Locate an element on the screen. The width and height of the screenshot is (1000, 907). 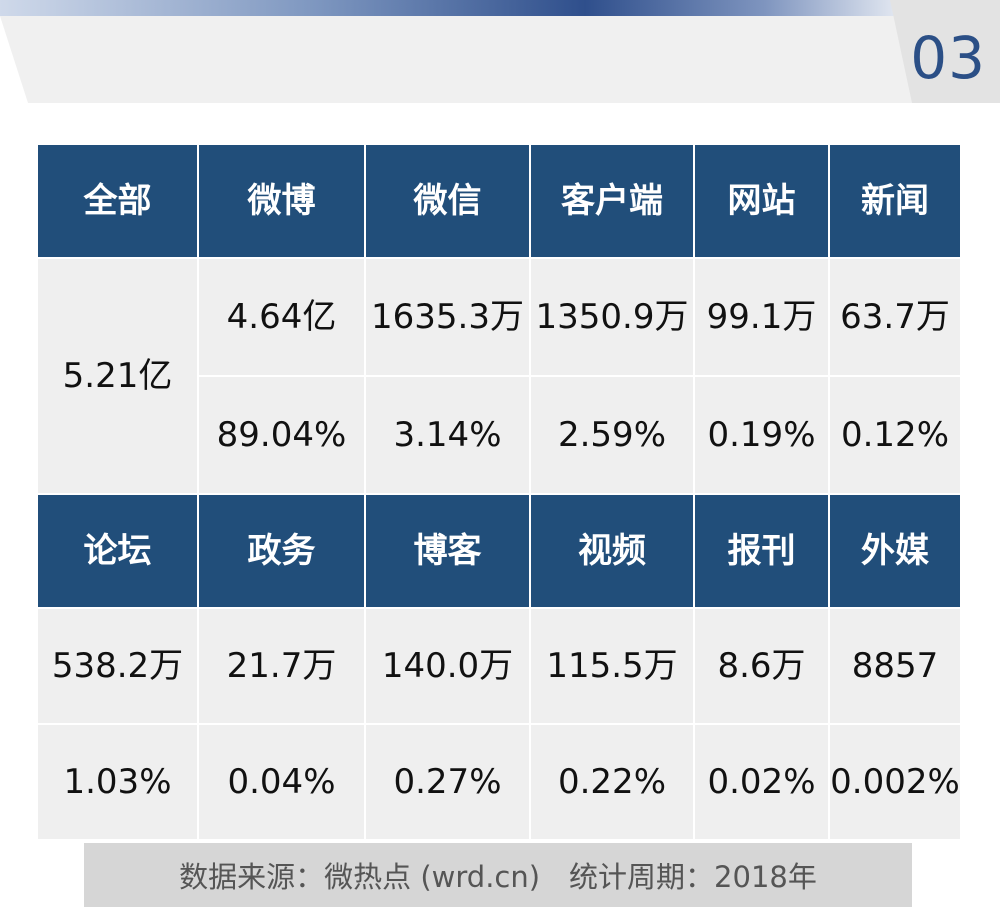
count-cell-client: 1350.9万 is located at coordinates (612, 317).